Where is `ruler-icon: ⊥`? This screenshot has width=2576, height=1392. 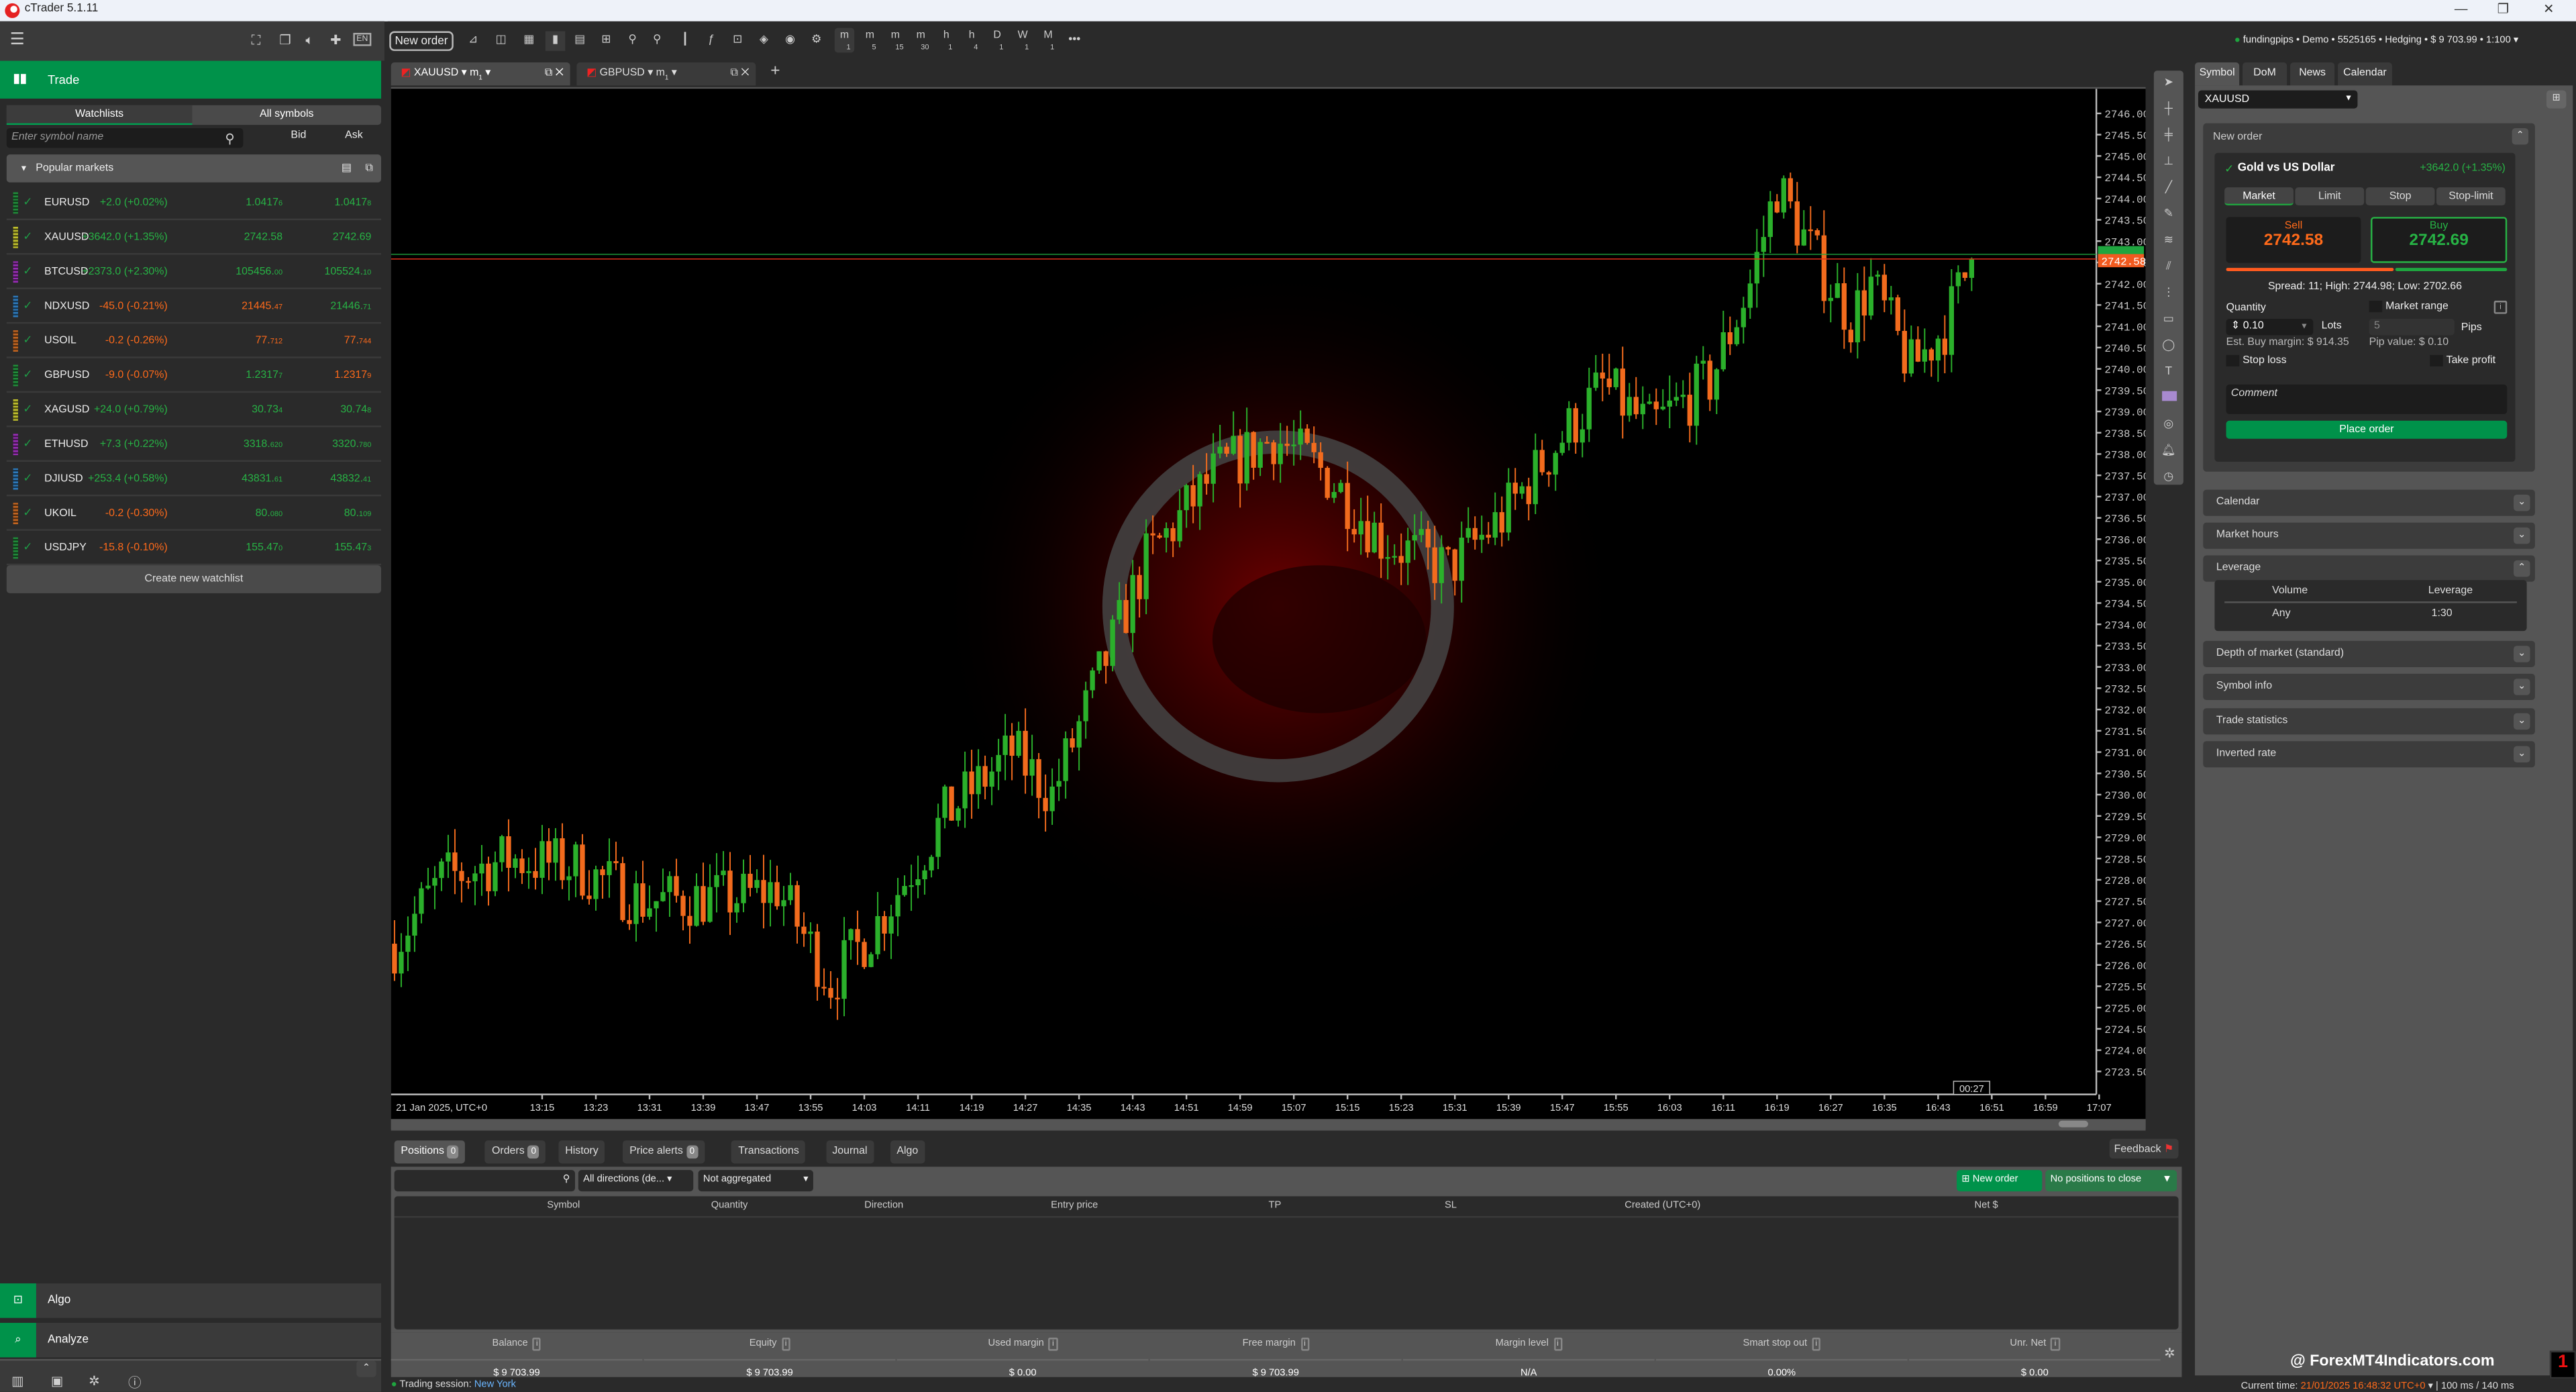
ruler-icon: ⊥ is located at coordinates (2168, 163).